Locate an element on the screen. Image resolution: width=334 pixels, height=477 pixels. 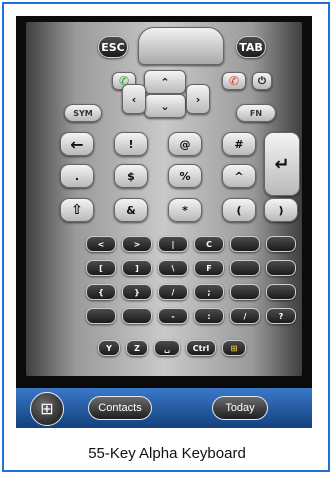
space-icon: ␣ is located at coordinates (167, 348).